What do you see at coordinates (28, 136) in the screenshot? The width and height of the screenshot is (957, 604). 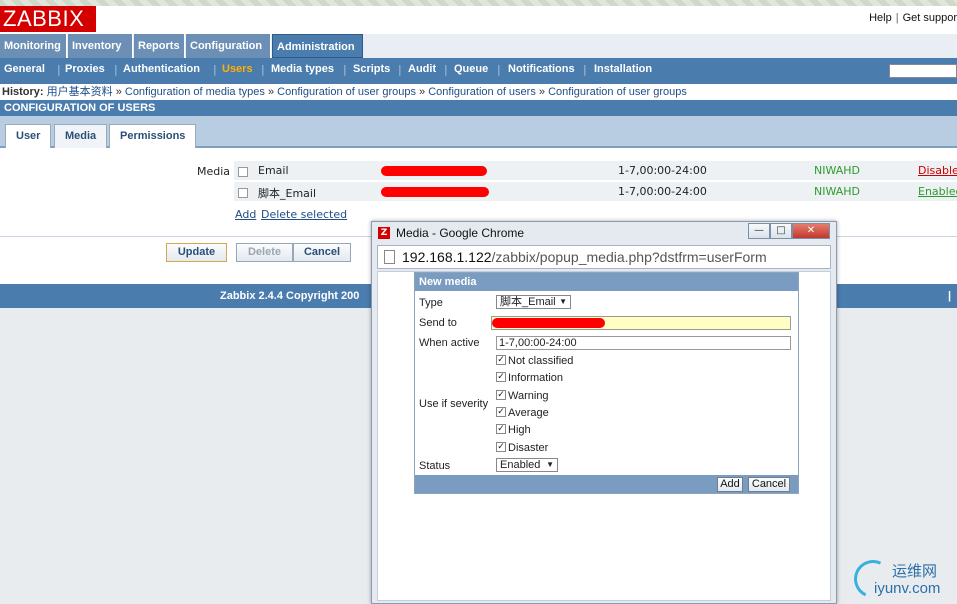 I see `tab-user: User` at bounding box center [28, 136].